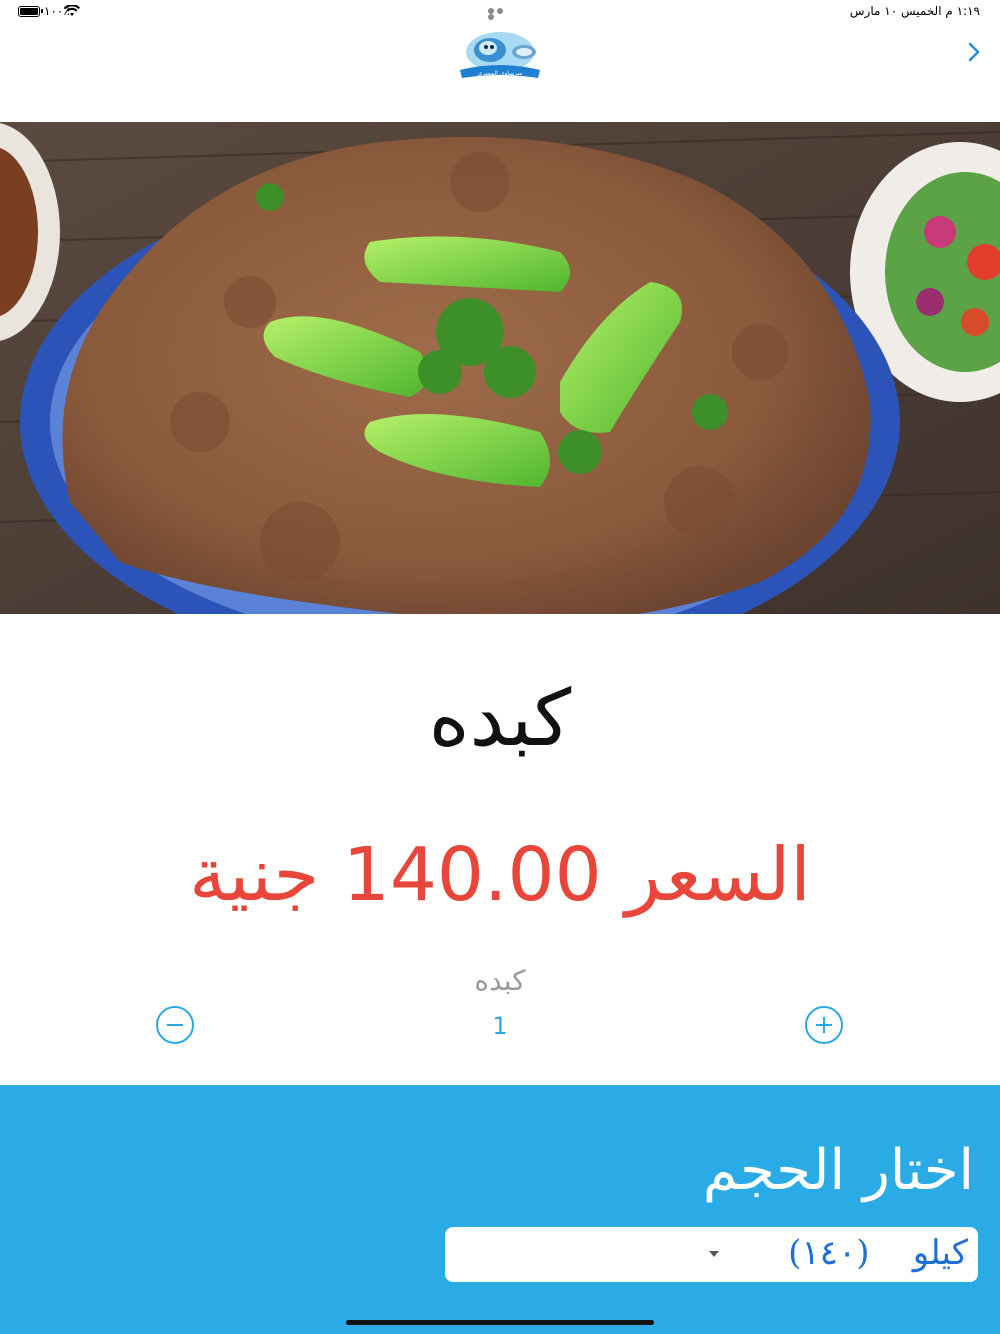 This screenshot has width=1000, height=1334. I want to click on minus-icon, so click(175, 1025).